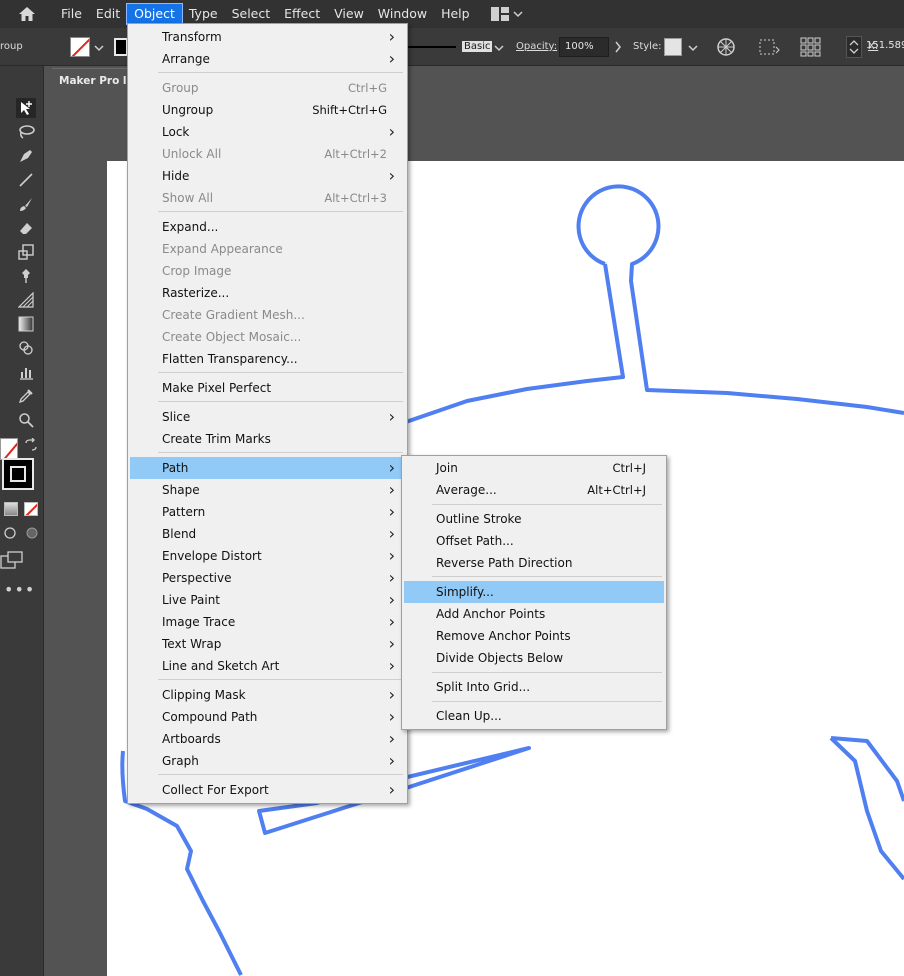 This screenshot has width=904, height=976. I want to click on menu-help: Help, so click(455, 14).